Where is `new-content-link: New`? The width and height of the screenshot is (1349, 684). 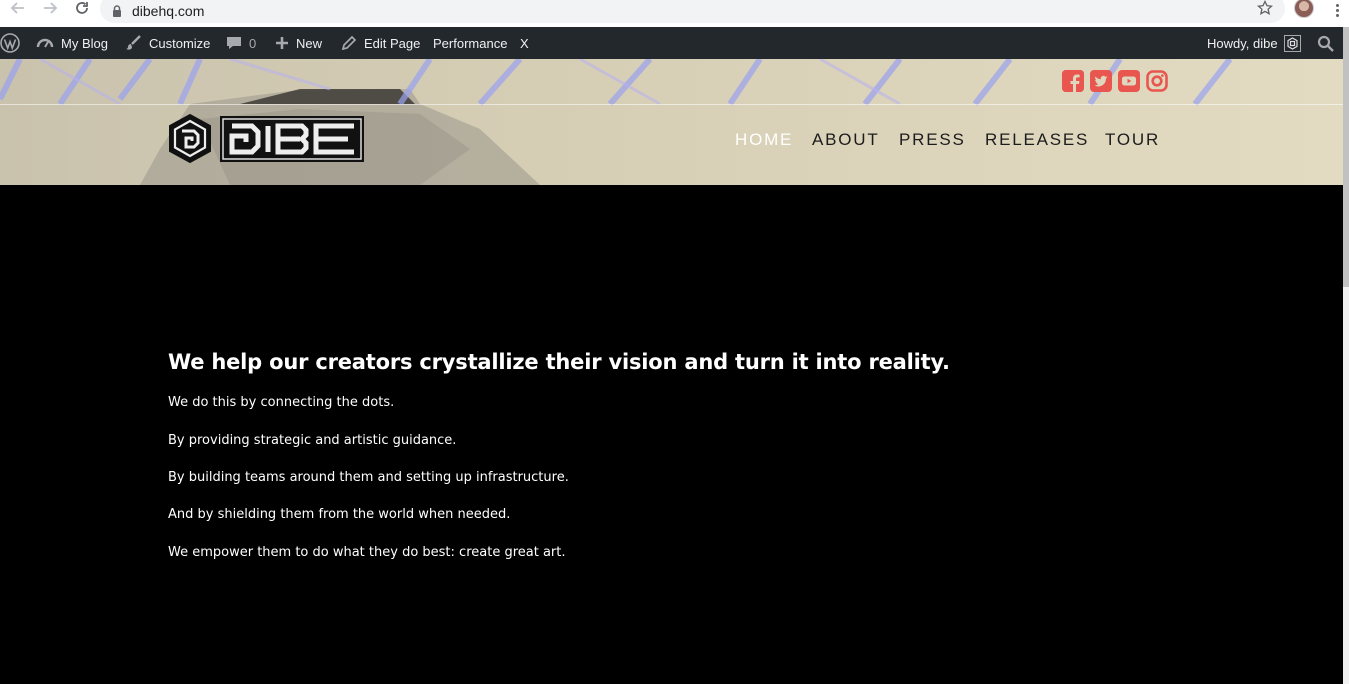 new-content-link: New is located at coordinates (298, 43).